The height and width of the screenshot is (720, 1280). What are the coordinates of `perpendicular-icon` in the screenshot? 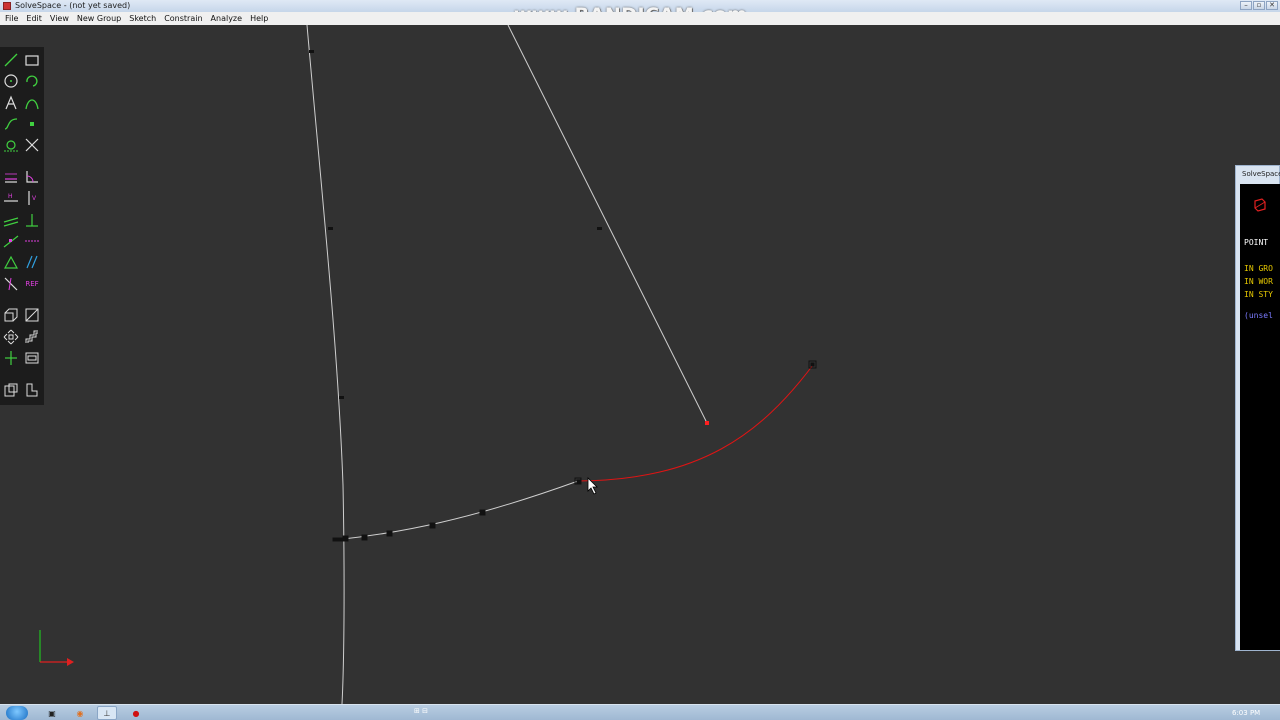 It's located at (32, 220).